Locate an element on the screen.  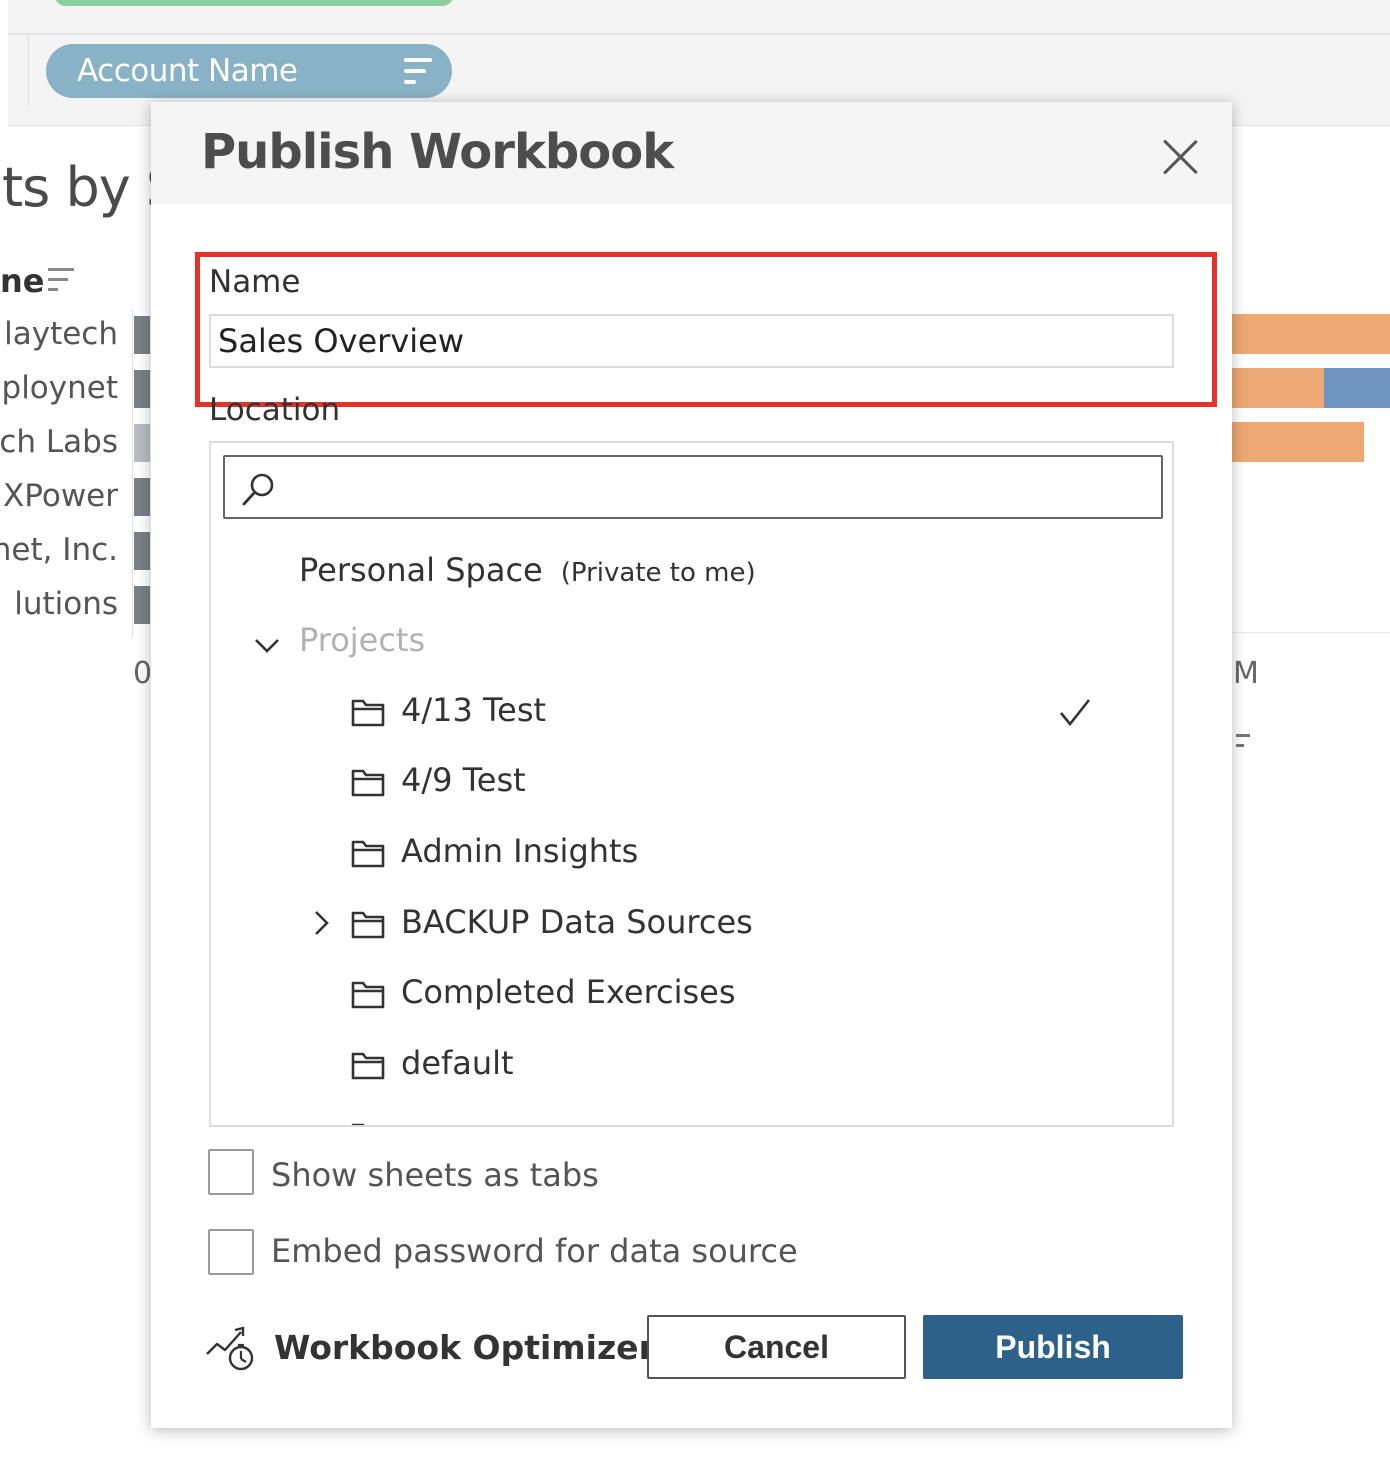
cancel-button: Cancel is located at coordinates (776, 1347).